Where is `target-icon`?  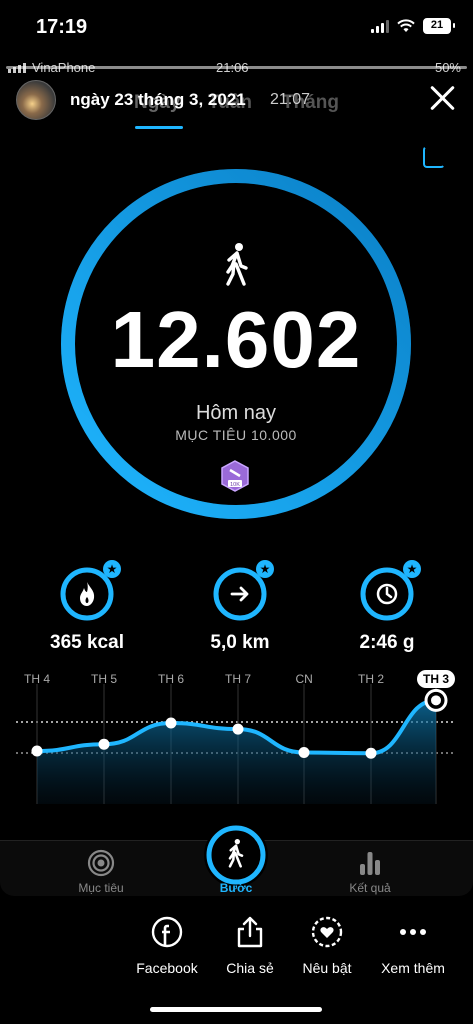 target-icon is located at coordinates (101, 863).